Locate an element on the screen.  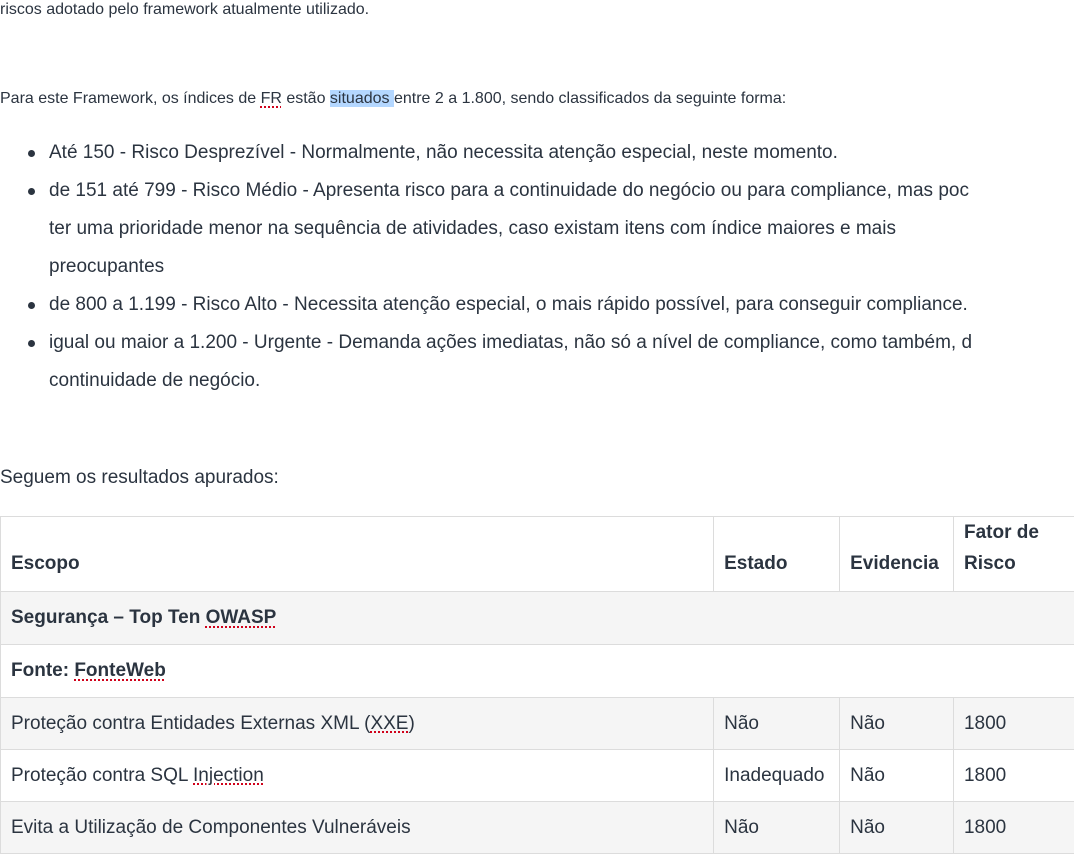
group-title-row: Segurança – Top Ten OWASP is located at coordinates (537, 618).